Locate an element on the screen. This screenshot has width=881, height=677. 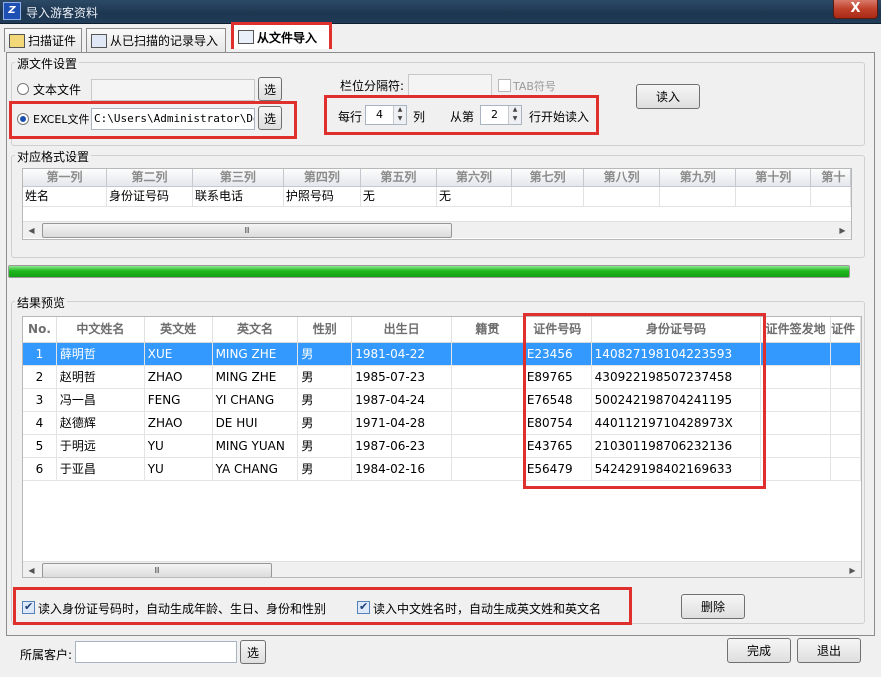
cell-no: 4 is located at coordinates (40, 423).